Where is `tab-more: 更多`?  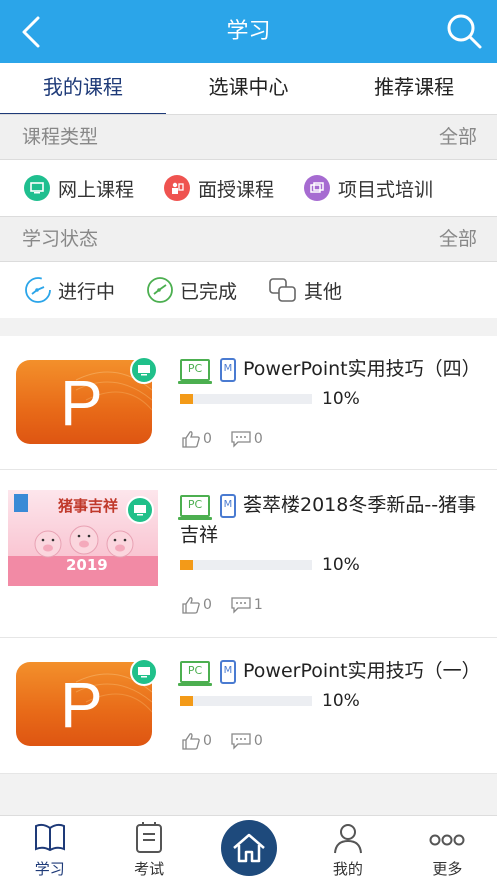
tab-more: 更多 is located at coordinates (447, 849).